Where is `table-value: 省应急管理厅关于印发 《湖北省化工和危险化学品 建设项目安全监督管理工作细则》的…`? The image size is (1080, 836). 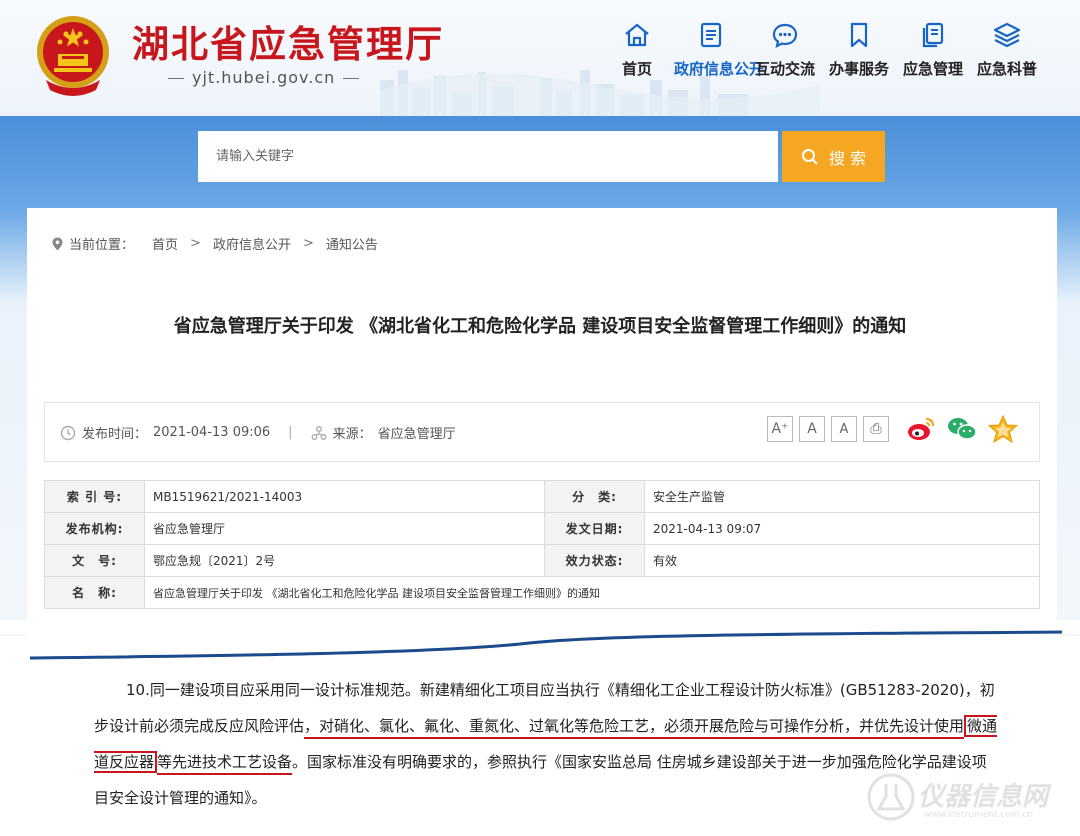 table-value: 省应急管理厅关于印发 《湖北省化工和危险化学品 建设项目安全监督管理工作细则》的… is located at coordinates (592, 592).